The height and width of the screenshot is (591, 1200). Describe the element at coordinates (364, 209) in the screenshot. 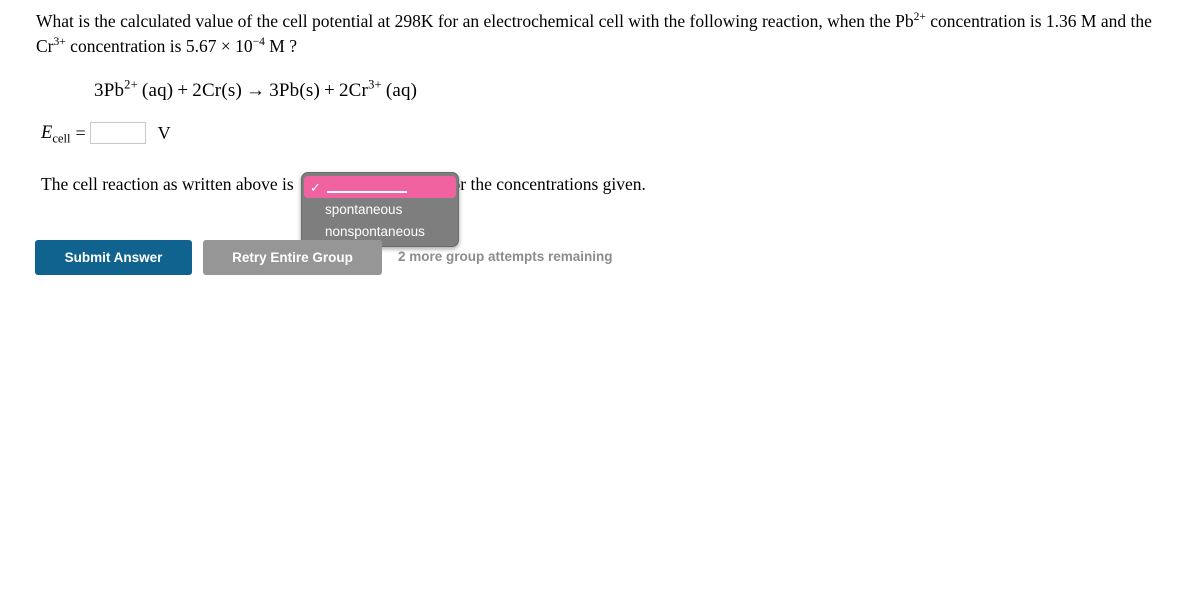

I see `dropdown-option-spontaneous-label: spontaneous` at that location.